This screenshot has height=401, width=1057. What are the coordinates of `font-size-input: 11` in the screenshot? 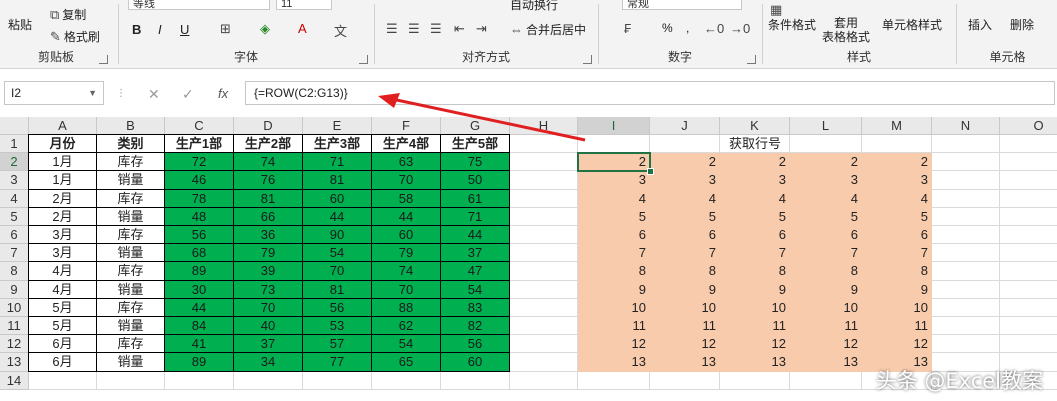 It's located at (304, 5).